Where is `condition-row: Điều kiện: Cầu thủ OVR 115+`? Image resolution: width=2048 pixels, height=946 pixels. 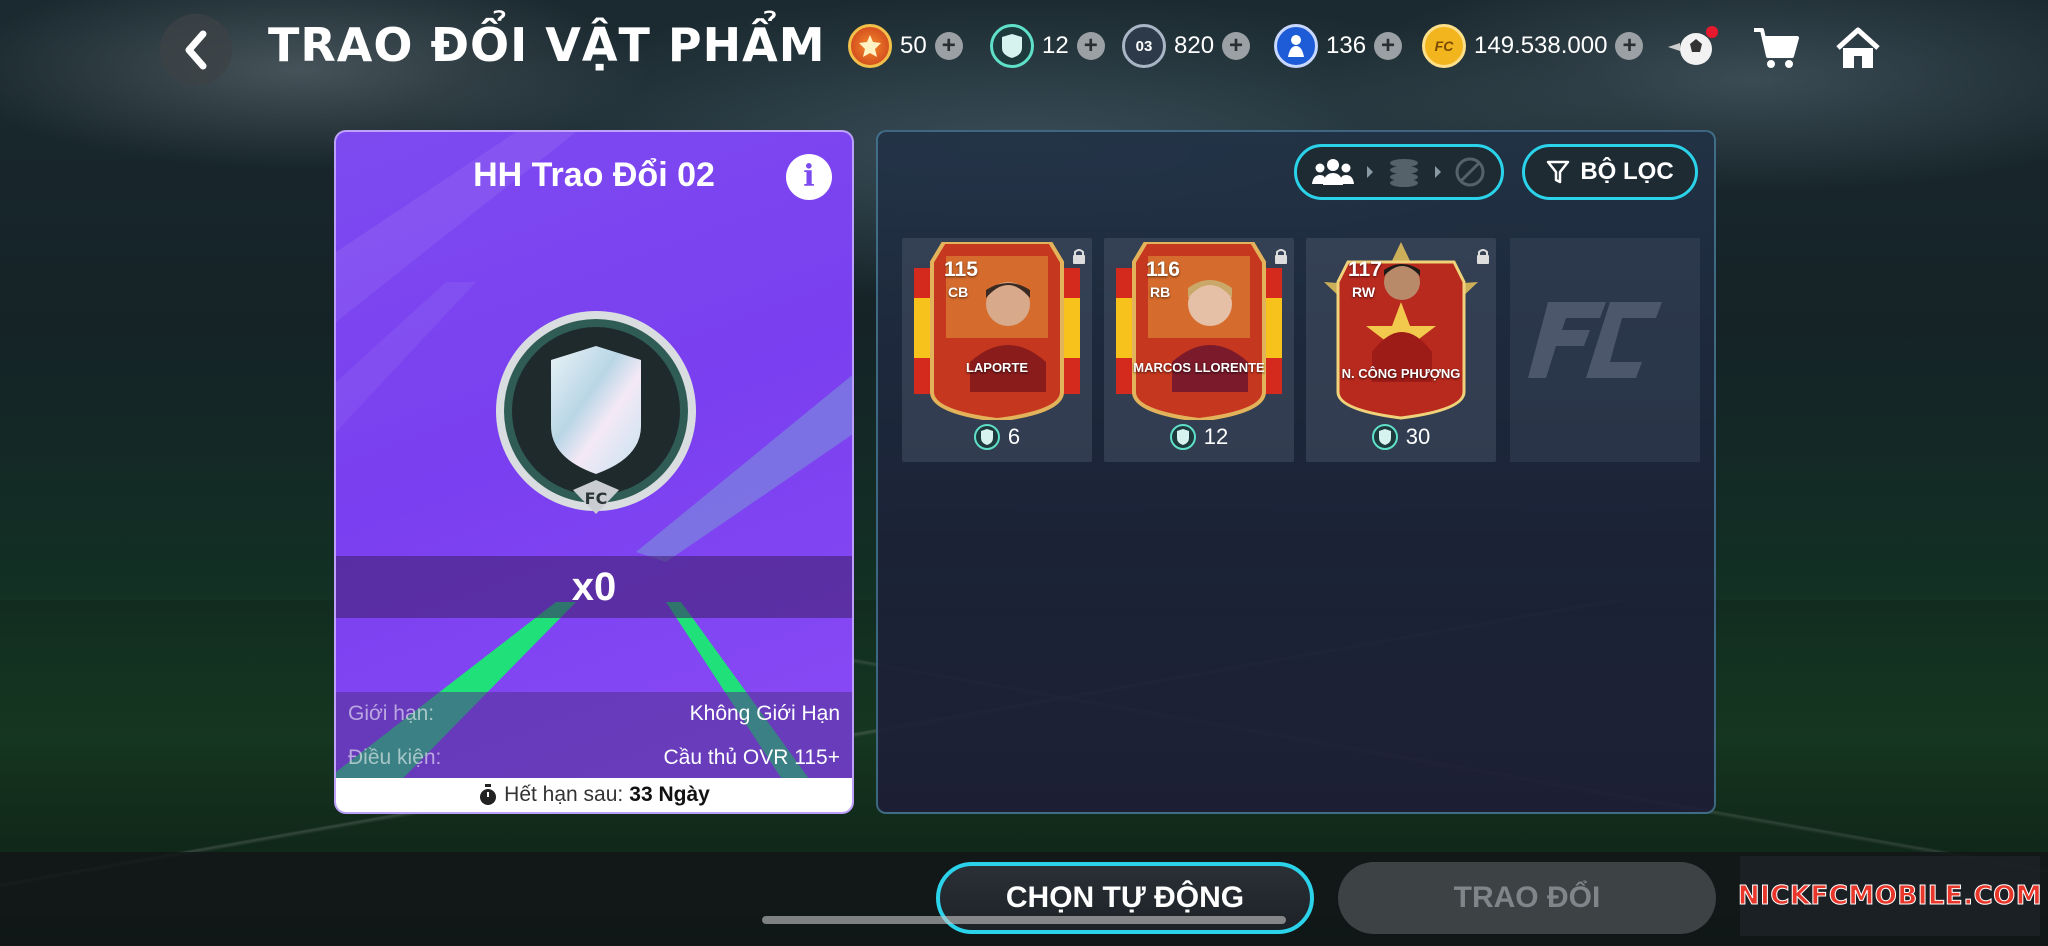
condition-row: Điều kiện: Cầu thủ OVR 115+ is located at coordinates (594, 758).